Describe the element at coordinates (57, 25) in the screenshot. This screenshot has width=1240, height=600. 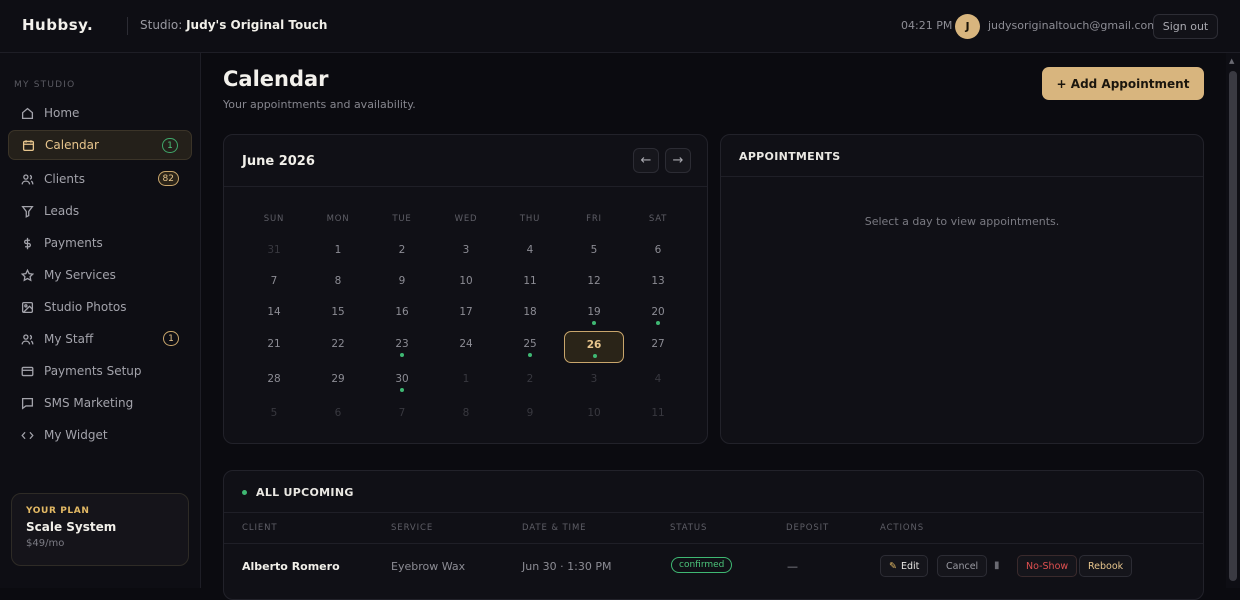
I see `logo: Hubbsy.` at that location.